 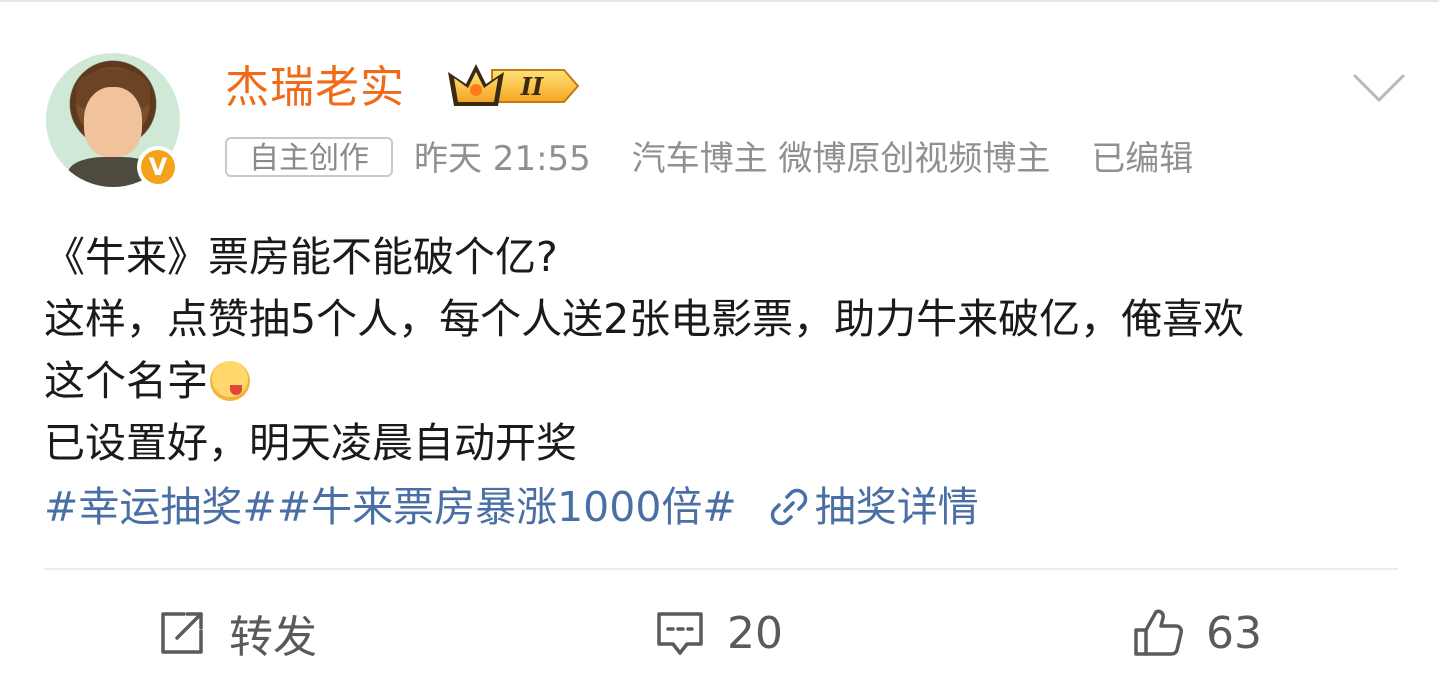 What do you see at coordinates (724, 381) in the screenshot?
I see `content-line: 这个名字` at bounding box center [724, 381].